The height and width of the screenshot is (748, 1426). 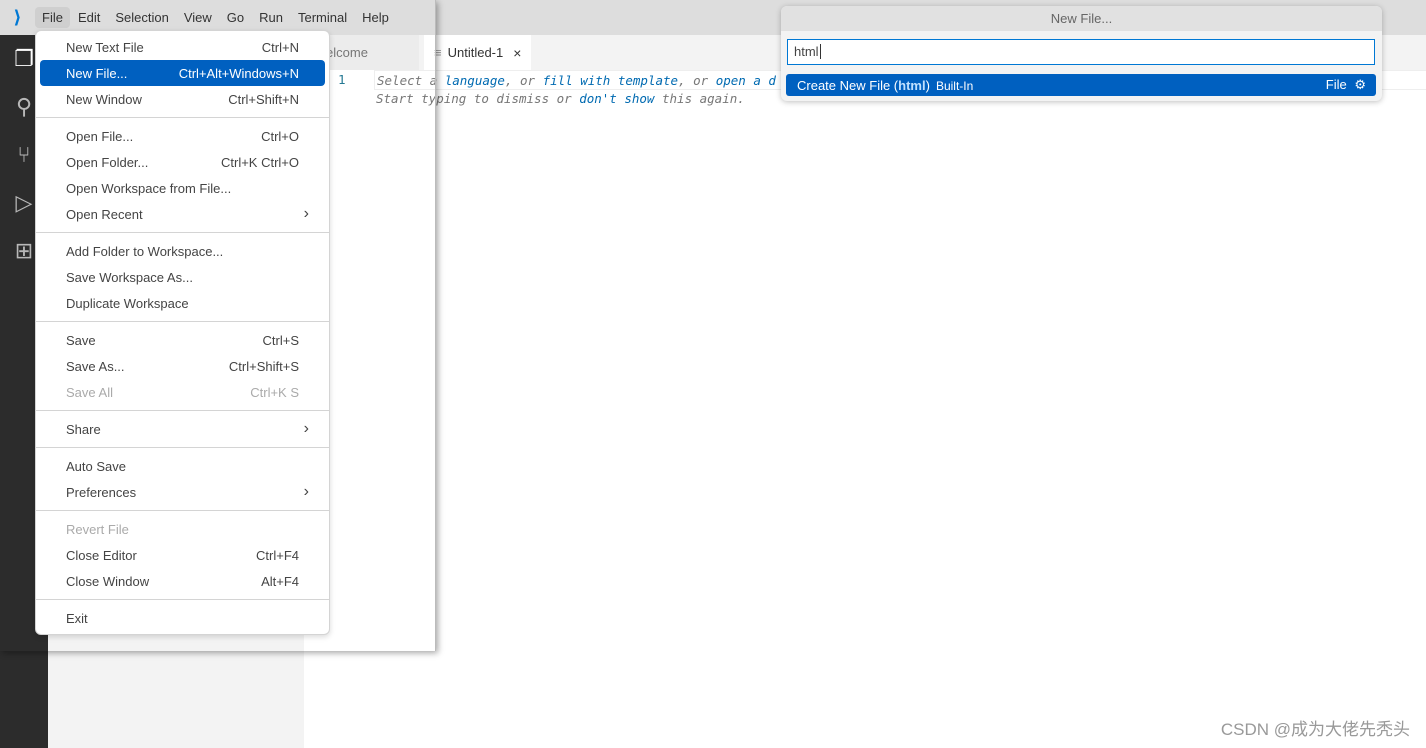 What do you see at coordinates (141, 17) in the screenshot?
I see `menu-selection: Selection` at bounding box center [141, 17].